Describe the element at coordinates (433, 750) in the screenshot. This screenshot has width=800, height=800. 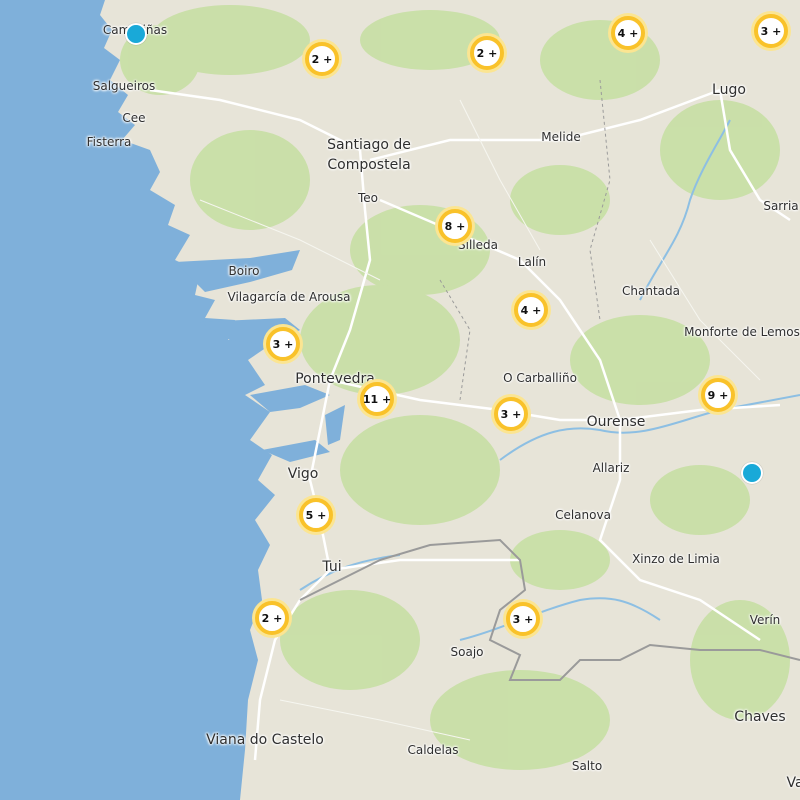
I see `place-label-caldelas: Caldelas` at that location.